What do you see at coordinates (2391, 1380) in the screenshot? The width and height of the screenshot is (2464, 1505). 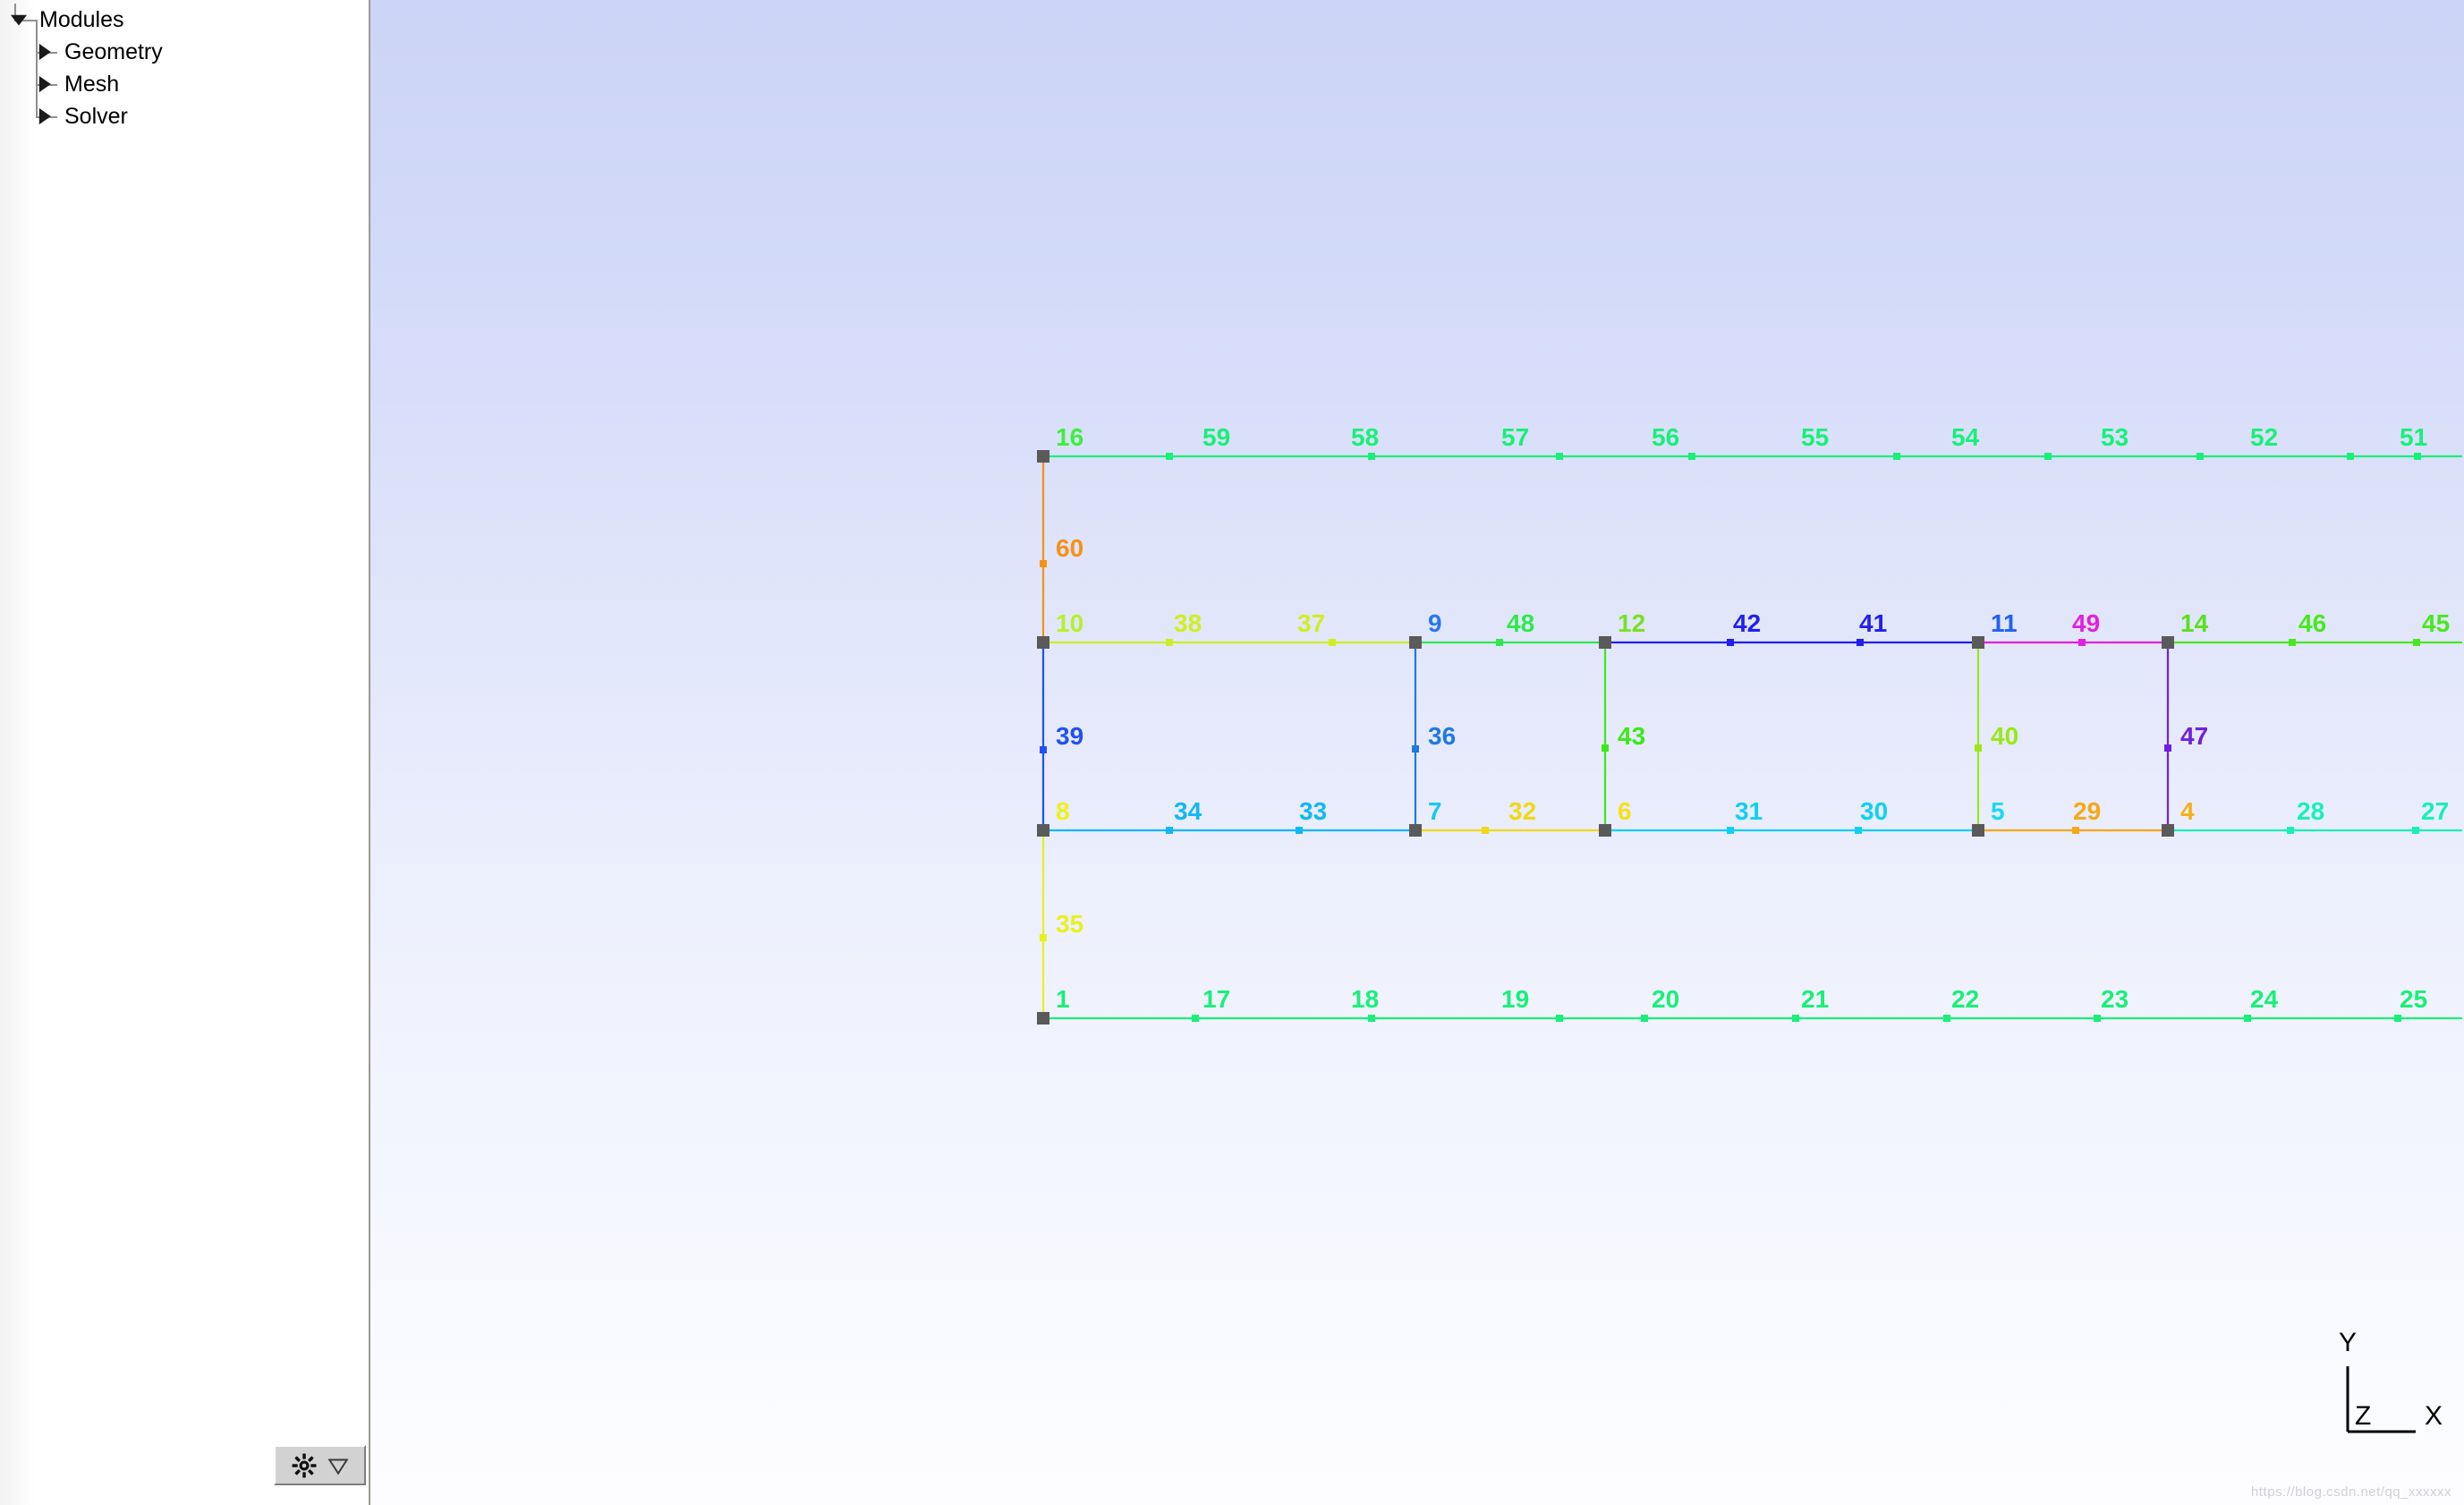 I see `axis-triad: Y Z X` at bounding box center [2391, 1380].